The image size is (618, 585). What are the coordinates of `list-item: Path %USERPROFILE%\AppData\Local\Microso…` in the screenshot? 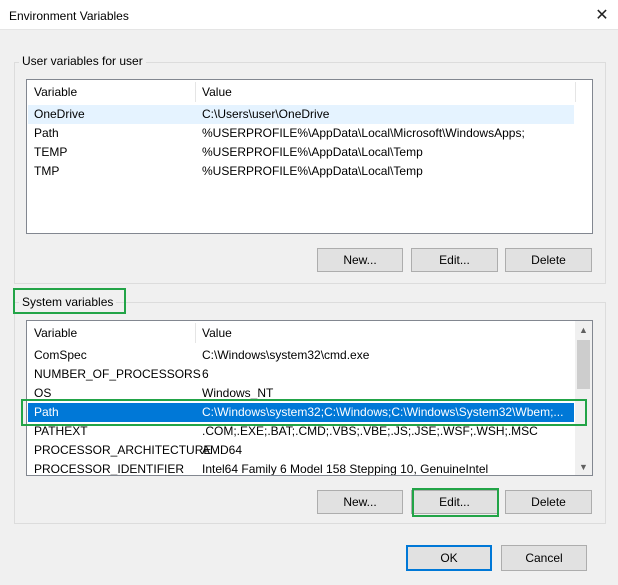 It's located at (301, 133).